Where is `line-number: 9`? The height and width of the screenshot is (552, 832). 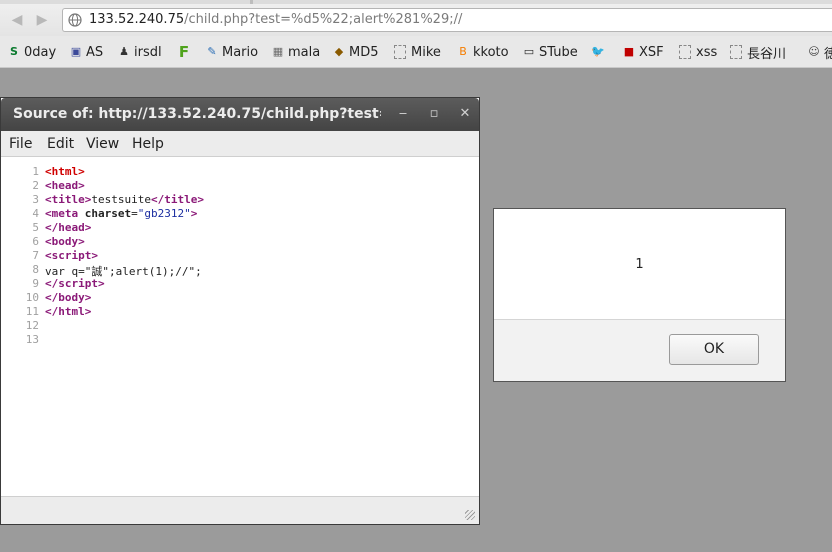
line-number: 9 is located at coordinates (35, 283).